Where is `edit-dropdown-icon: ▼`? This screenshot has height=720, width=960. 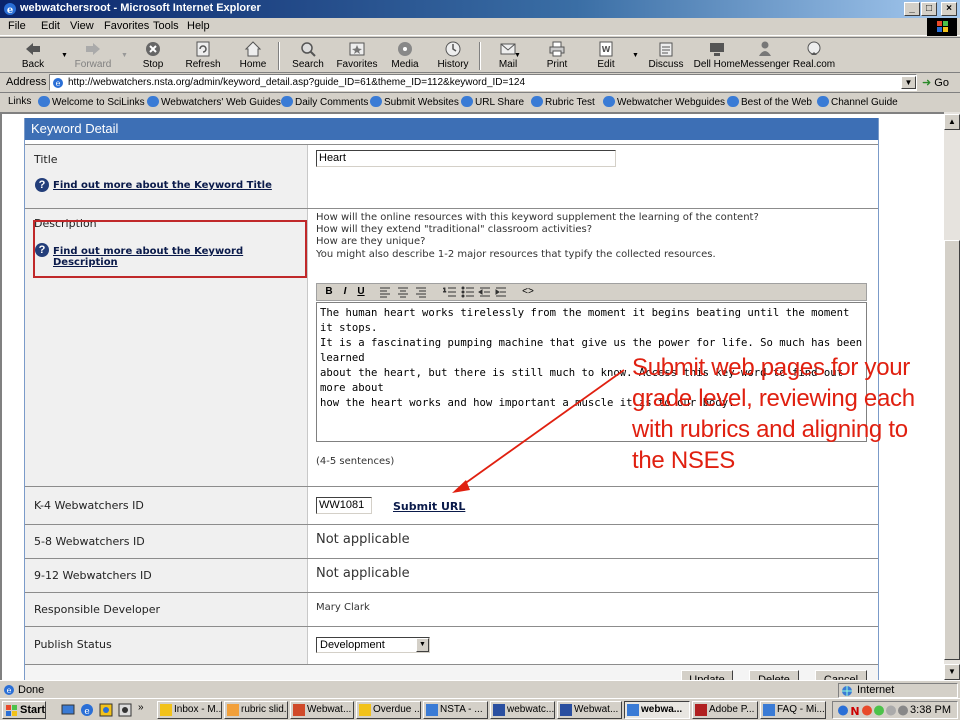 edit-dropdown-icon: ▼ is located at coordinates (635, 55).